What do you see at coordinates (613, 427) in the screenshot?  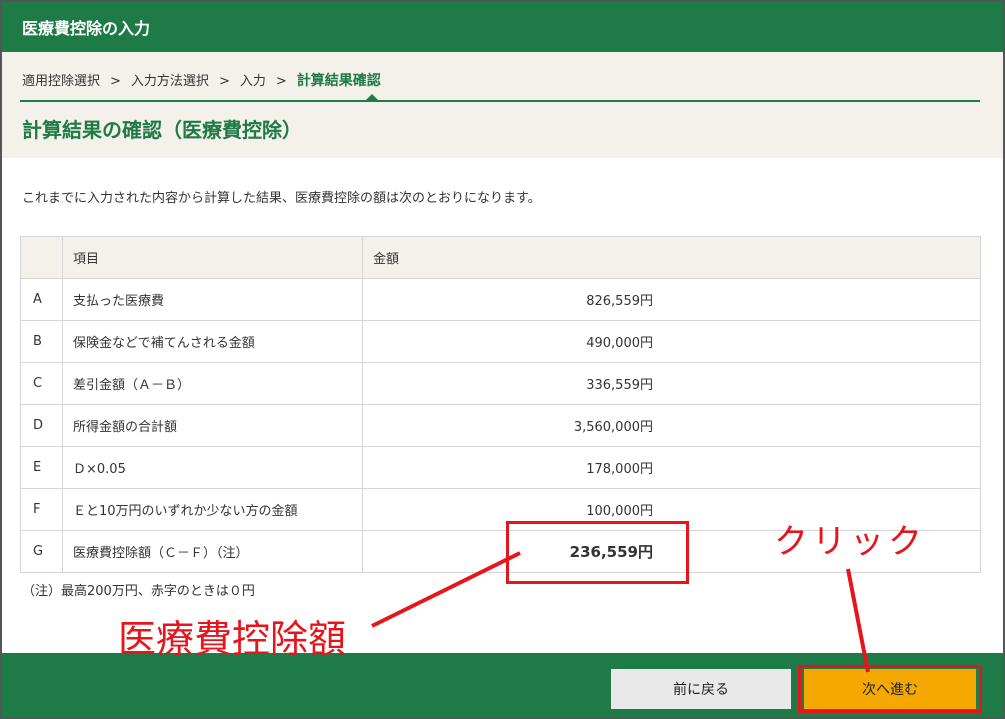 I see `row-amount: 3,560,000円` at bounding box center [613, 427].